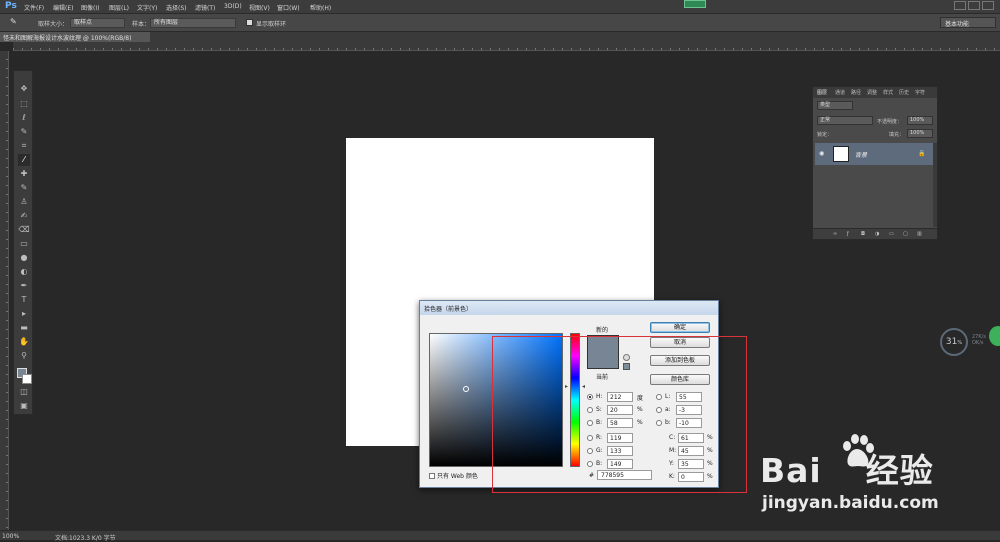 The height and width of the screenshot is (542, 1000). I want to click on watermark-url: jingyan.baidu.com, so click(850, 503).